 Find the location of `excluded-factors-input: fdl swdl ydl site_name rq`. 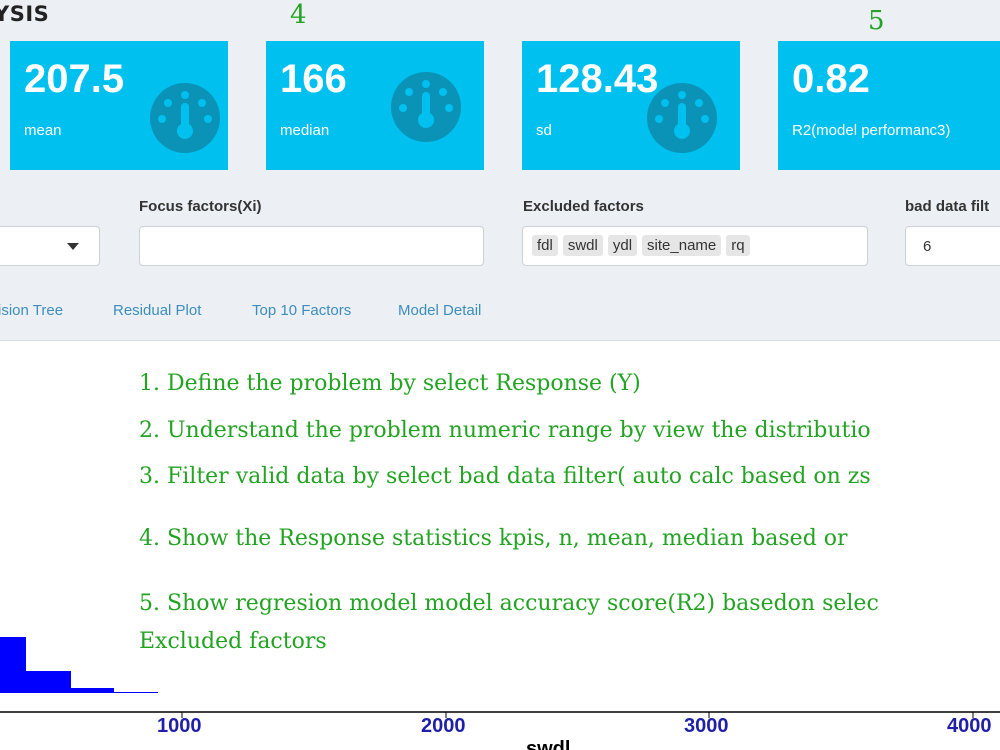

excluded-factors-input: fdl swdl ydl site_name rq is located at coordinates (695, 246).